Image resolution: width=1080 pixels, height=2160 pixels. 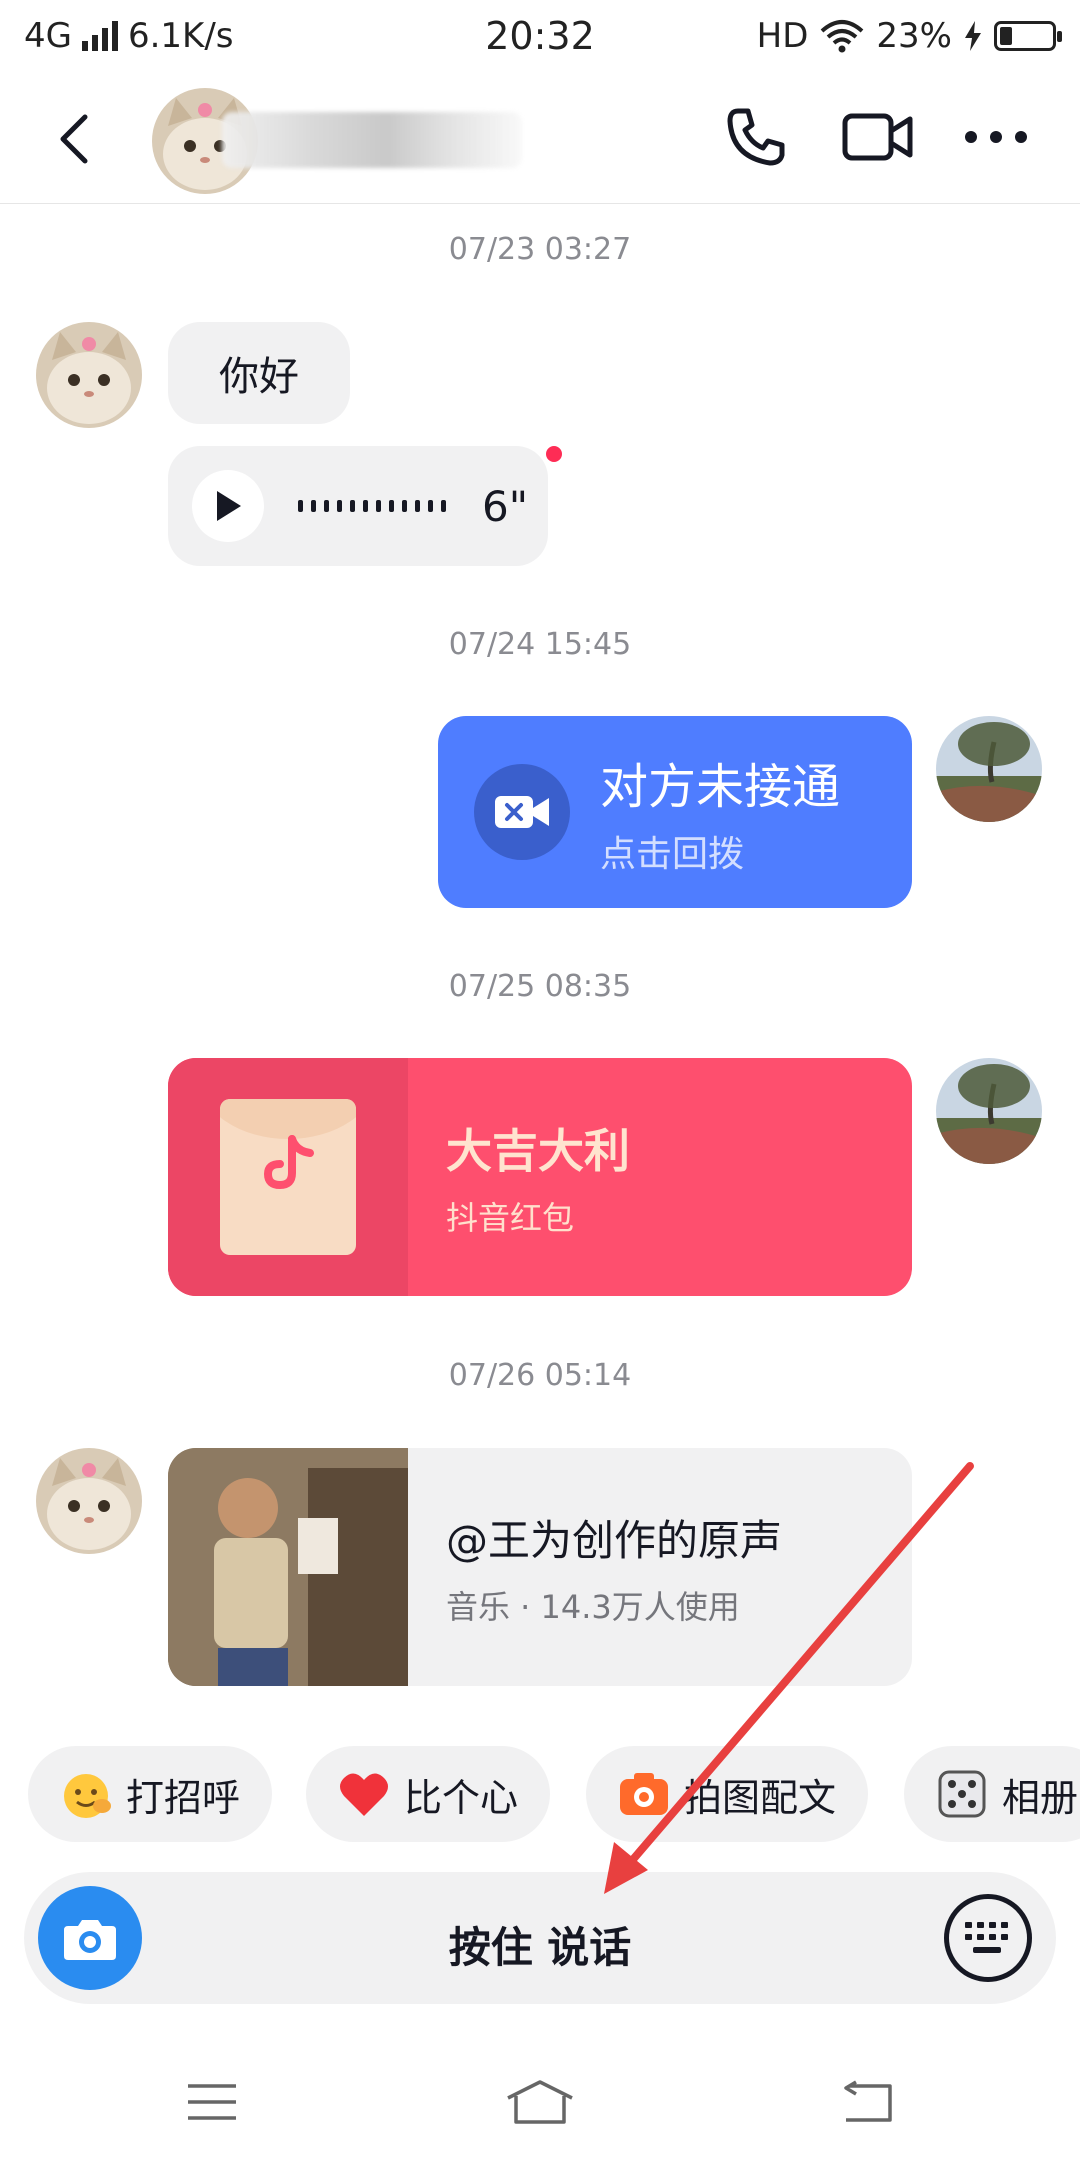 What do you see at coordinates (973, 36) in the screenshot?
I see `charging-icon` at bounding box center [973, 36].